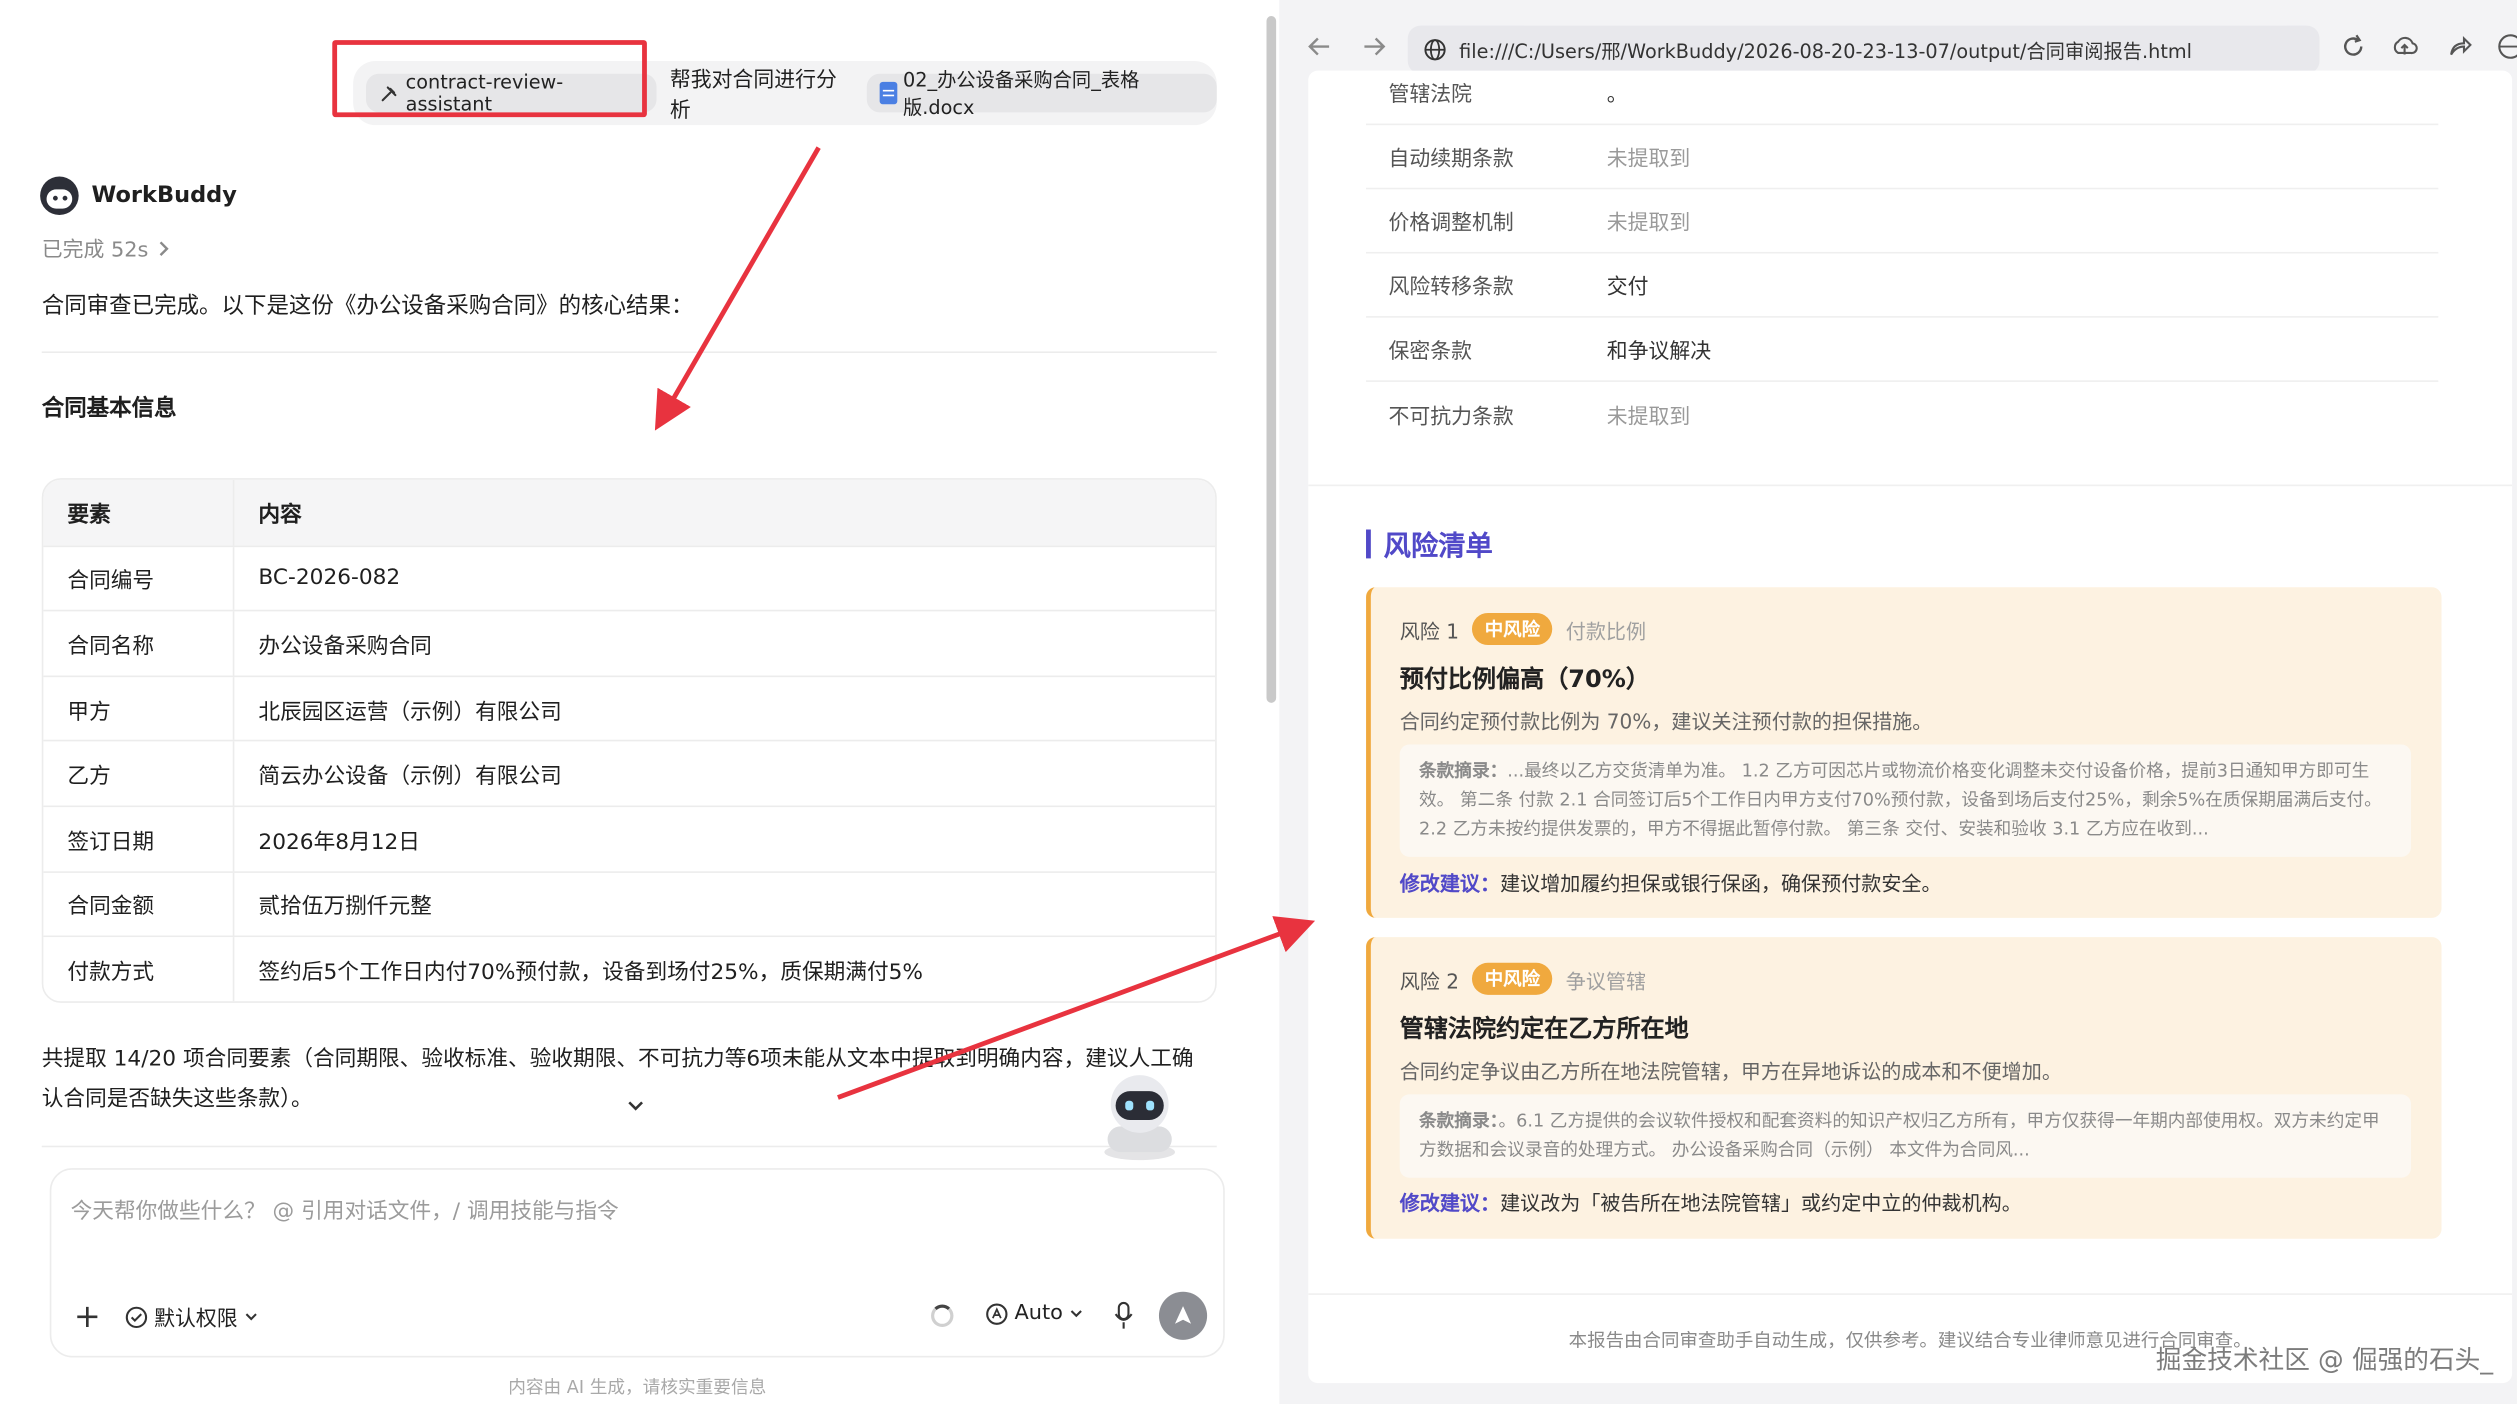  What do you see at coordinates (139, 904) in the screenshot?
I see `table-cell: 合同金额` at bounding box center [139, 904].